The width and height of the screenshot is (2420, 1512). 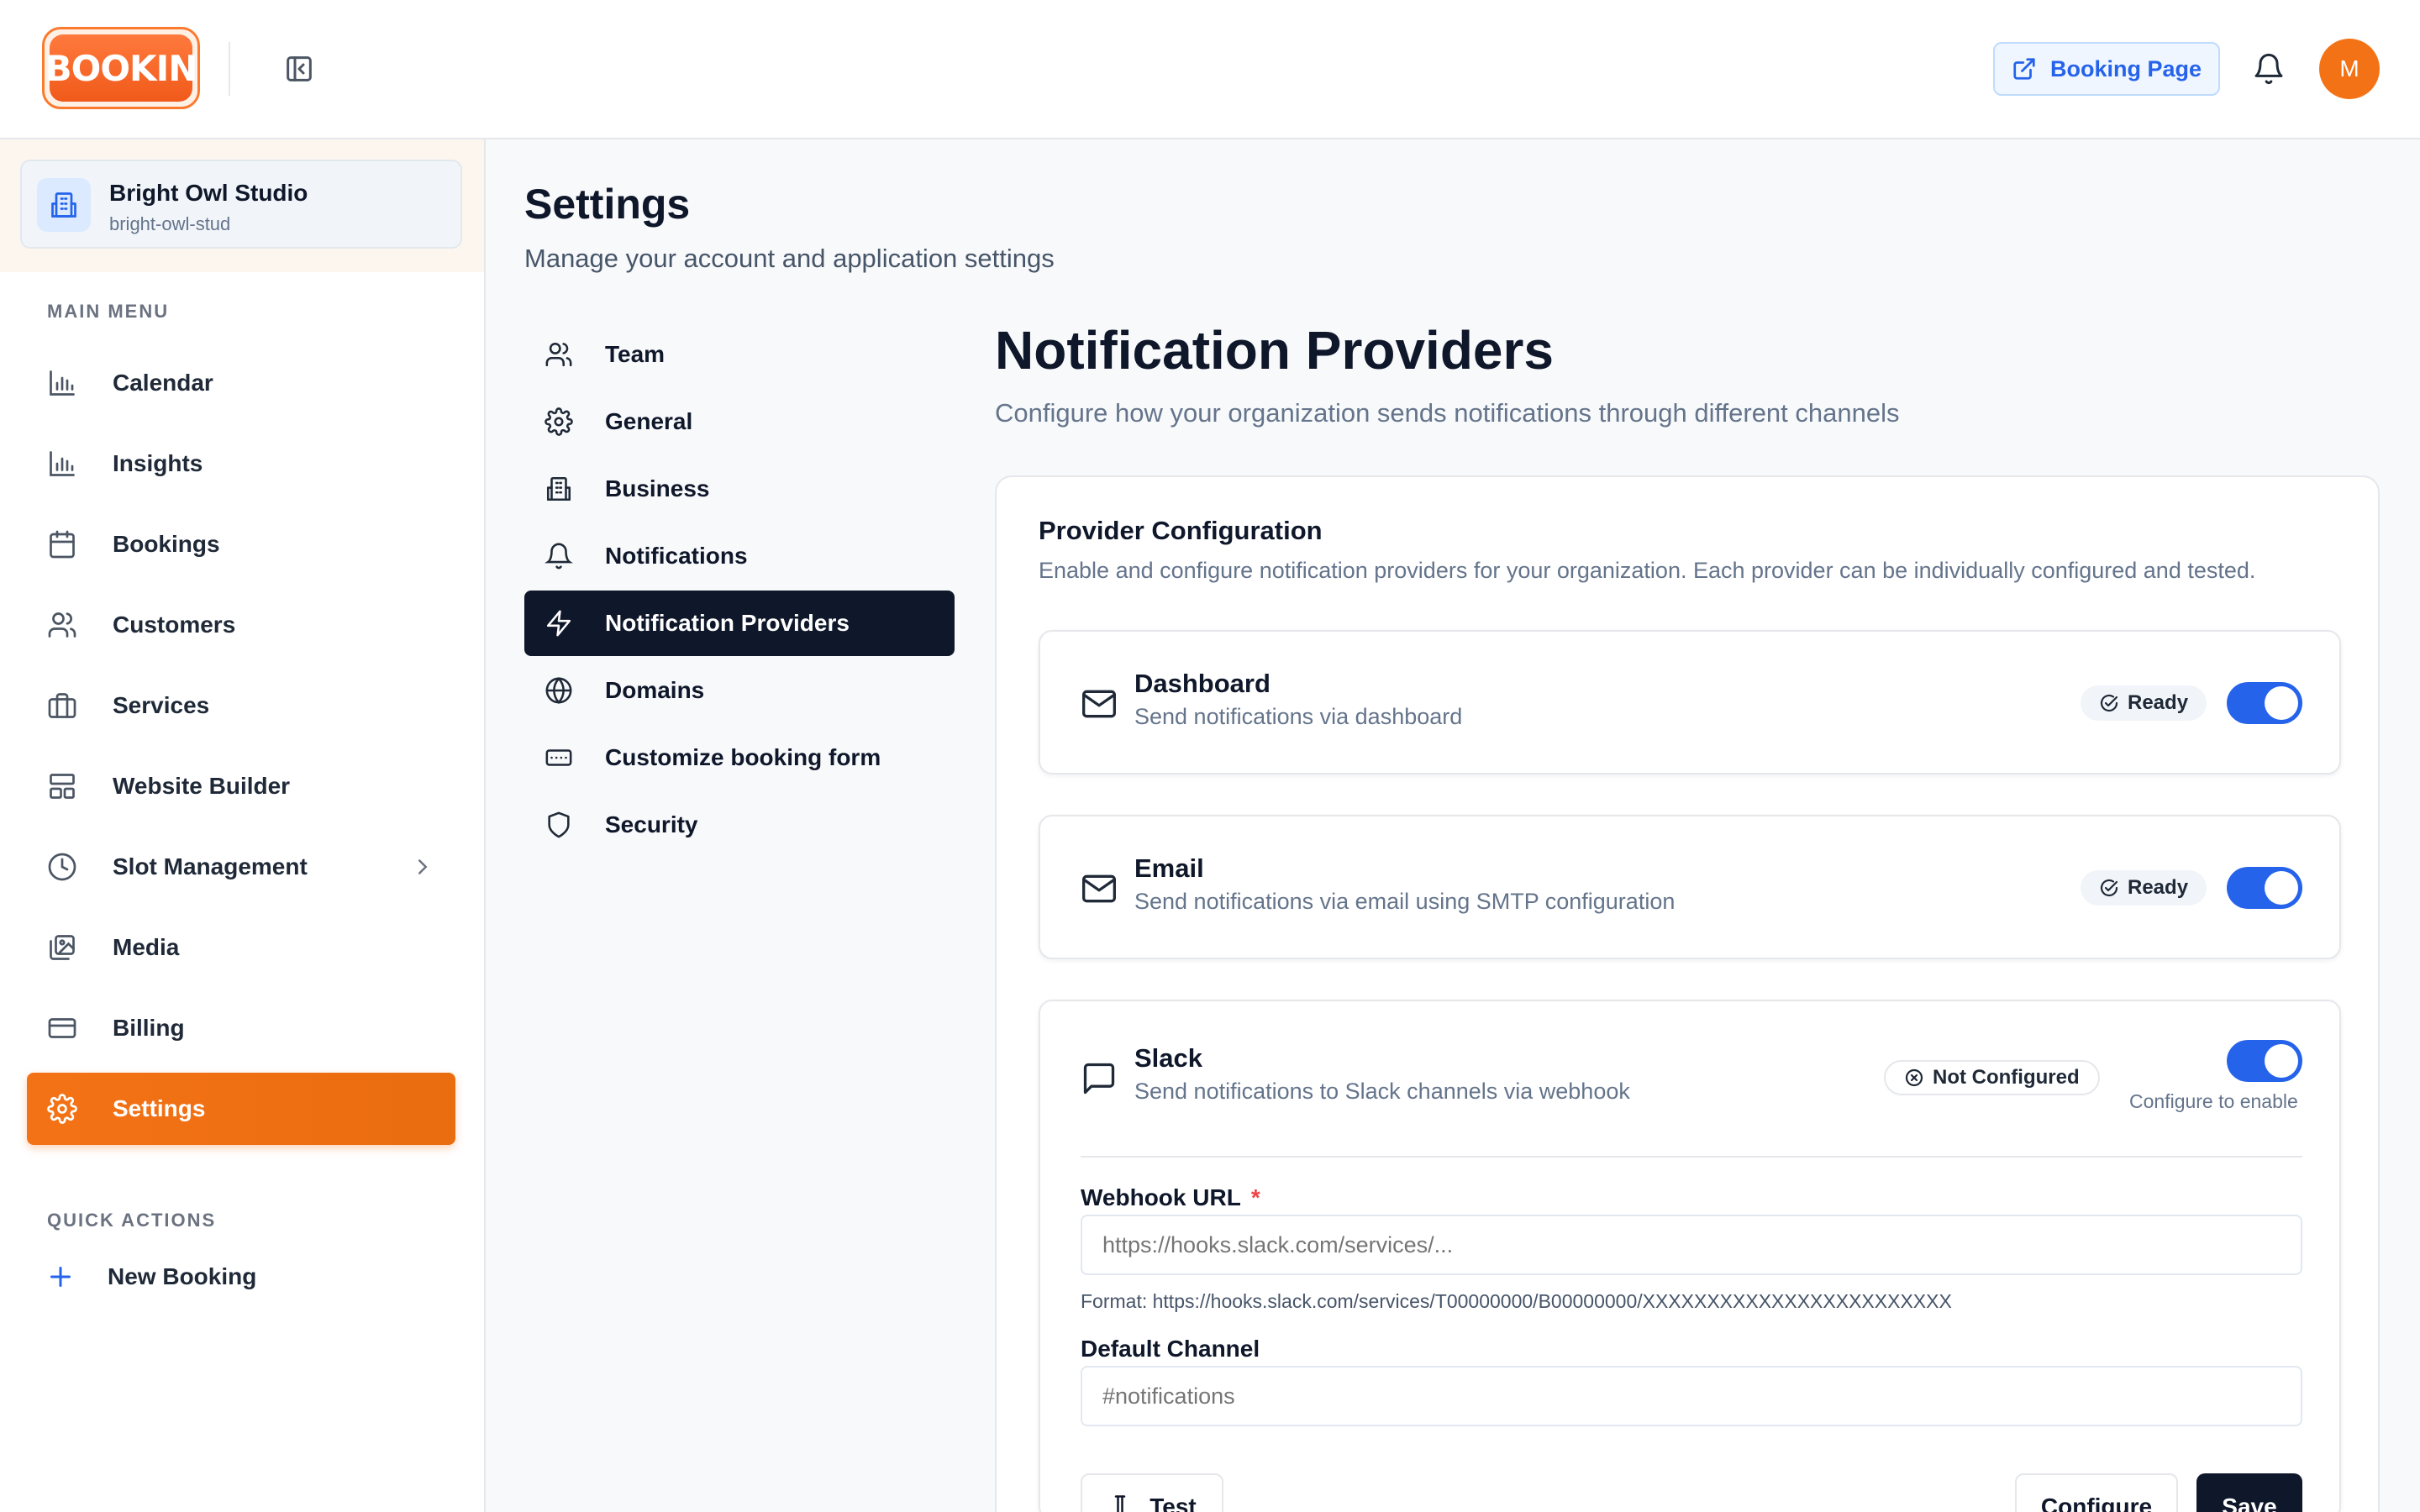 What do you see at coordinates (1173, 1503) in the screenshot?
I see `test-button-label: Test` at bounding box center [1173, 1503].